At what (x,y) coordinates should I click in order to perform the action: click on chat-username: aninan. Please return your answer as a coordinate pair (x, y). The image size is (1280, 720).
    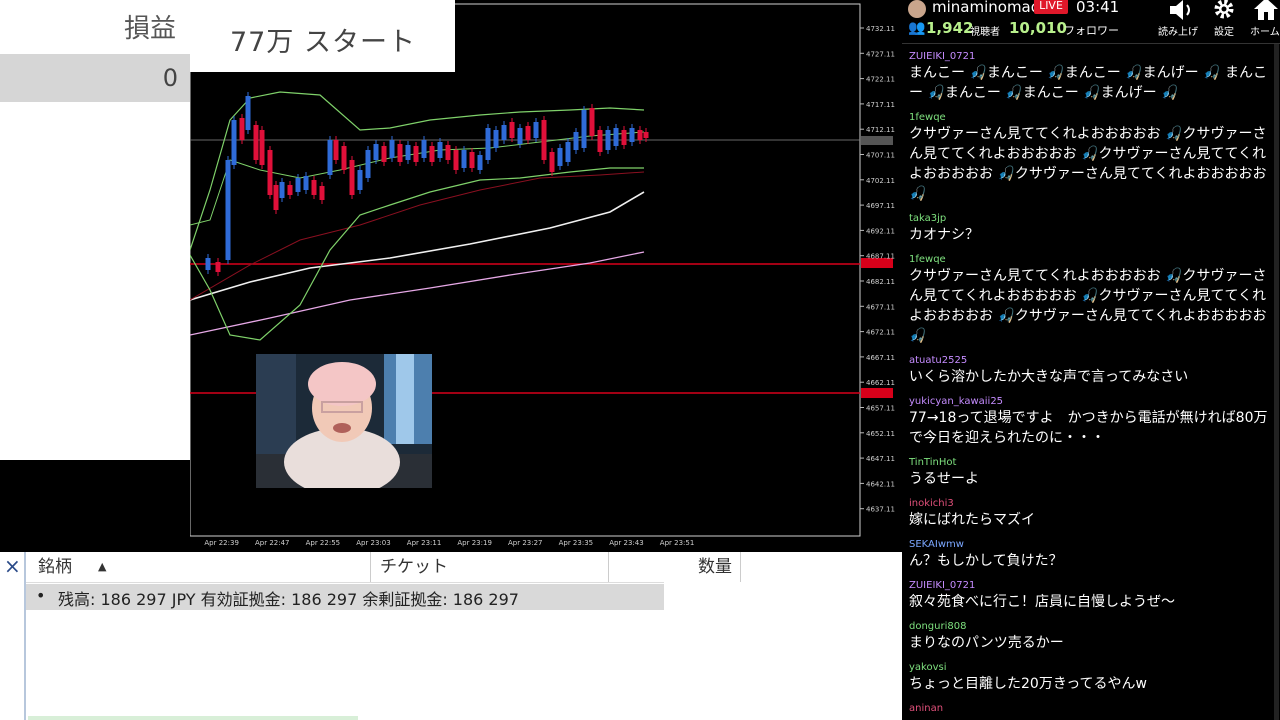
    Looking at the image, I should click on (1090, 708).